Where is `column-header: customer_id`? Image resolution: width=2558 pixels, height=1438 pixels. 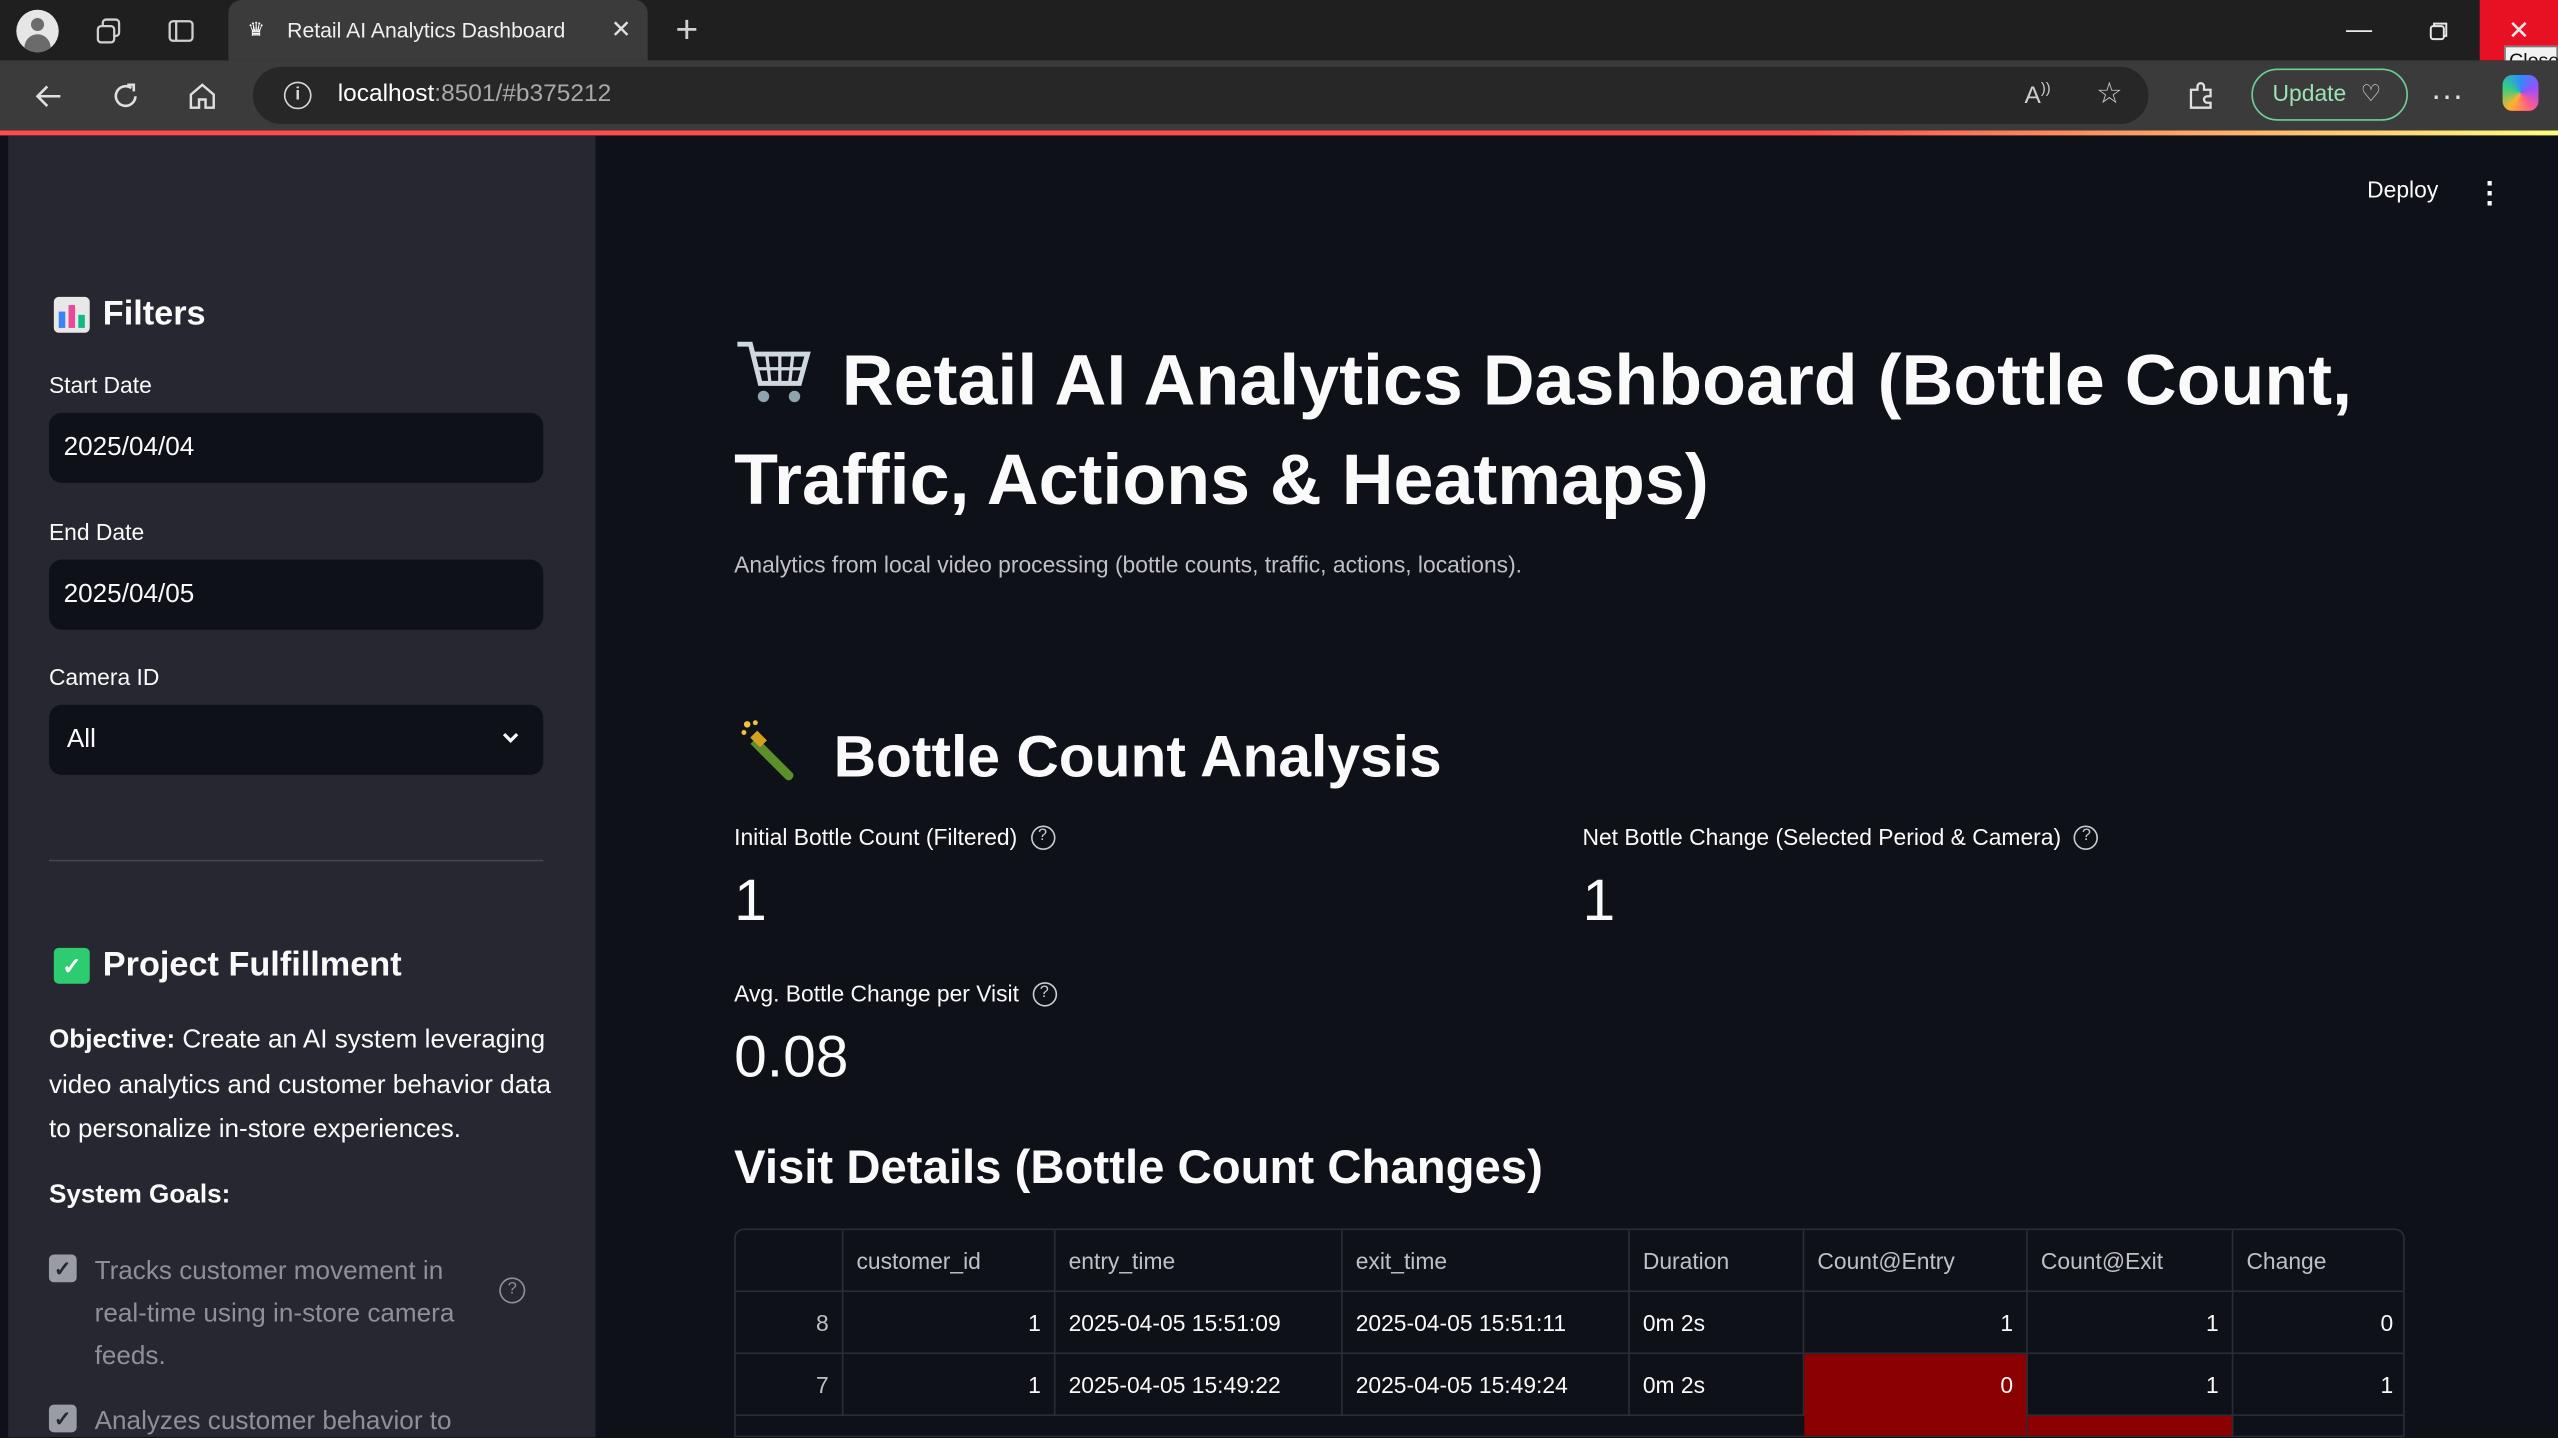 column-header: customer_id is located at coordinates (949, 1261).